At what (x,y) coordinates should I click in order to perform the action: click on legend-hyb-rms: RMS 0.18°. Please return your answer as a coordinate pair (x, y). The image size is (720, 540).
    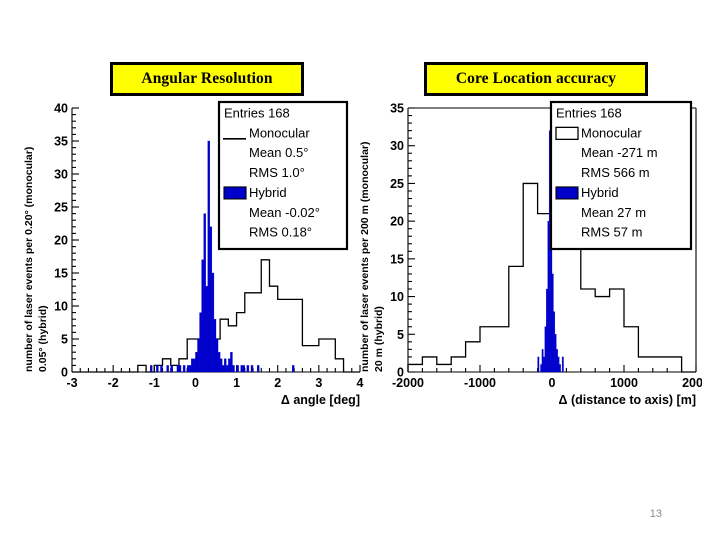
    Looking at the image, I should click on (280, 232).